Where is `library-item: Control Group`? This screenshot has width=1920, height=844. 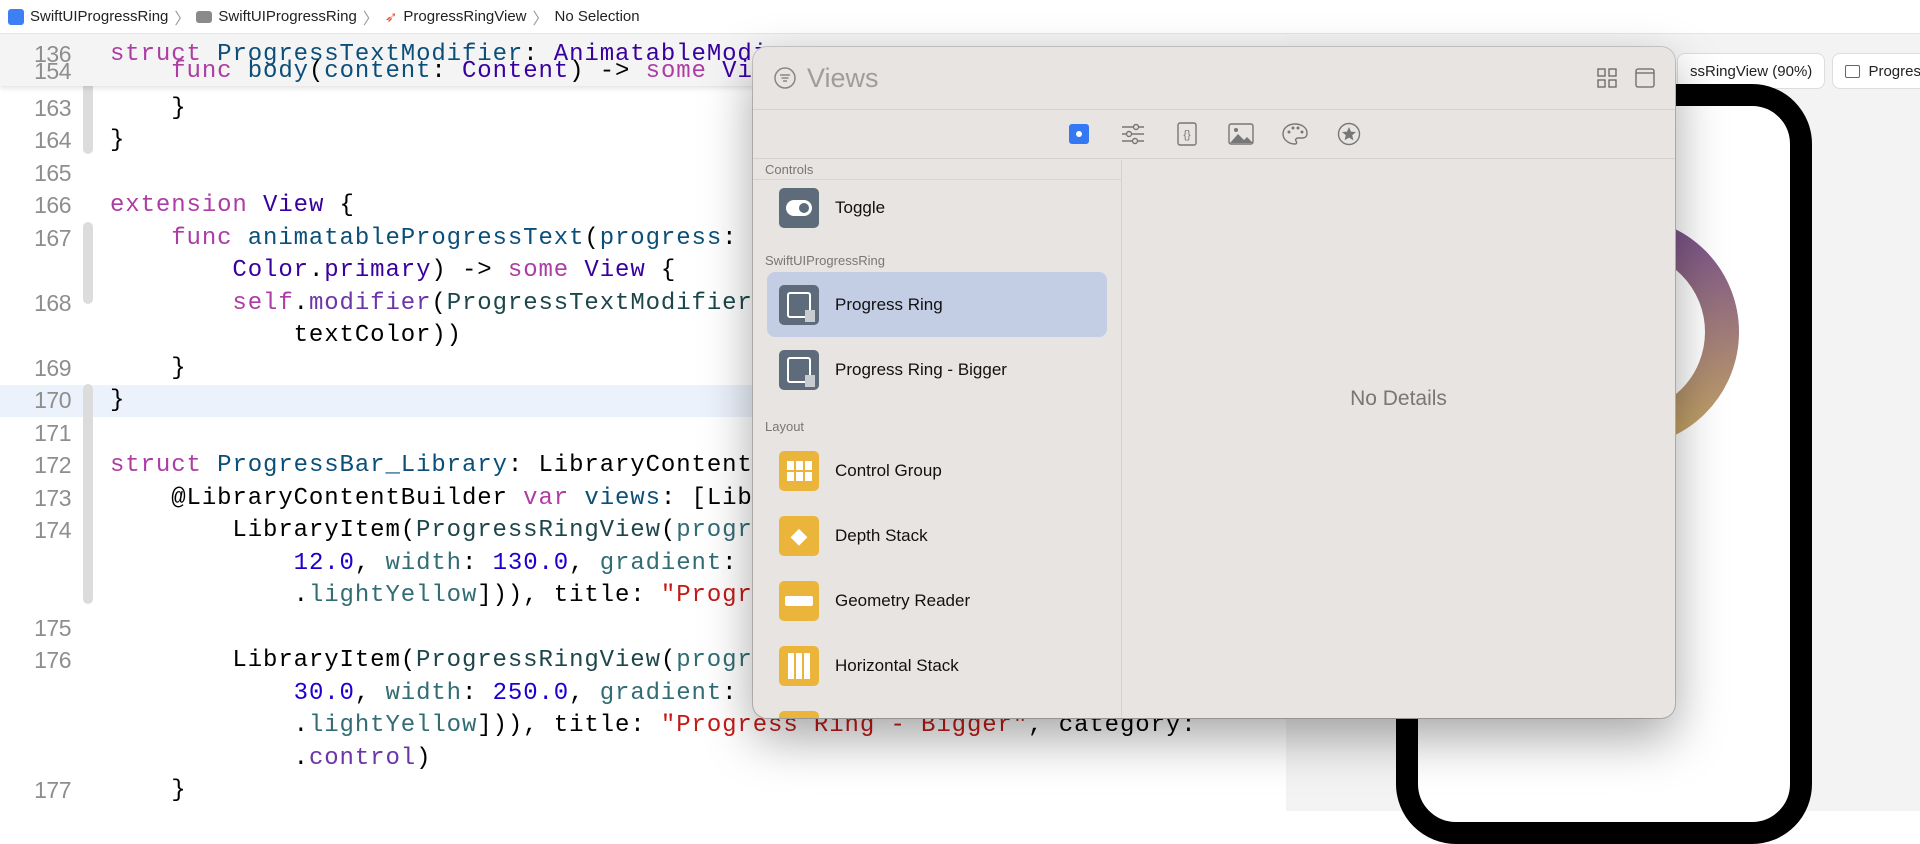 library-item: Control Group is located at coordinates (930, 470).